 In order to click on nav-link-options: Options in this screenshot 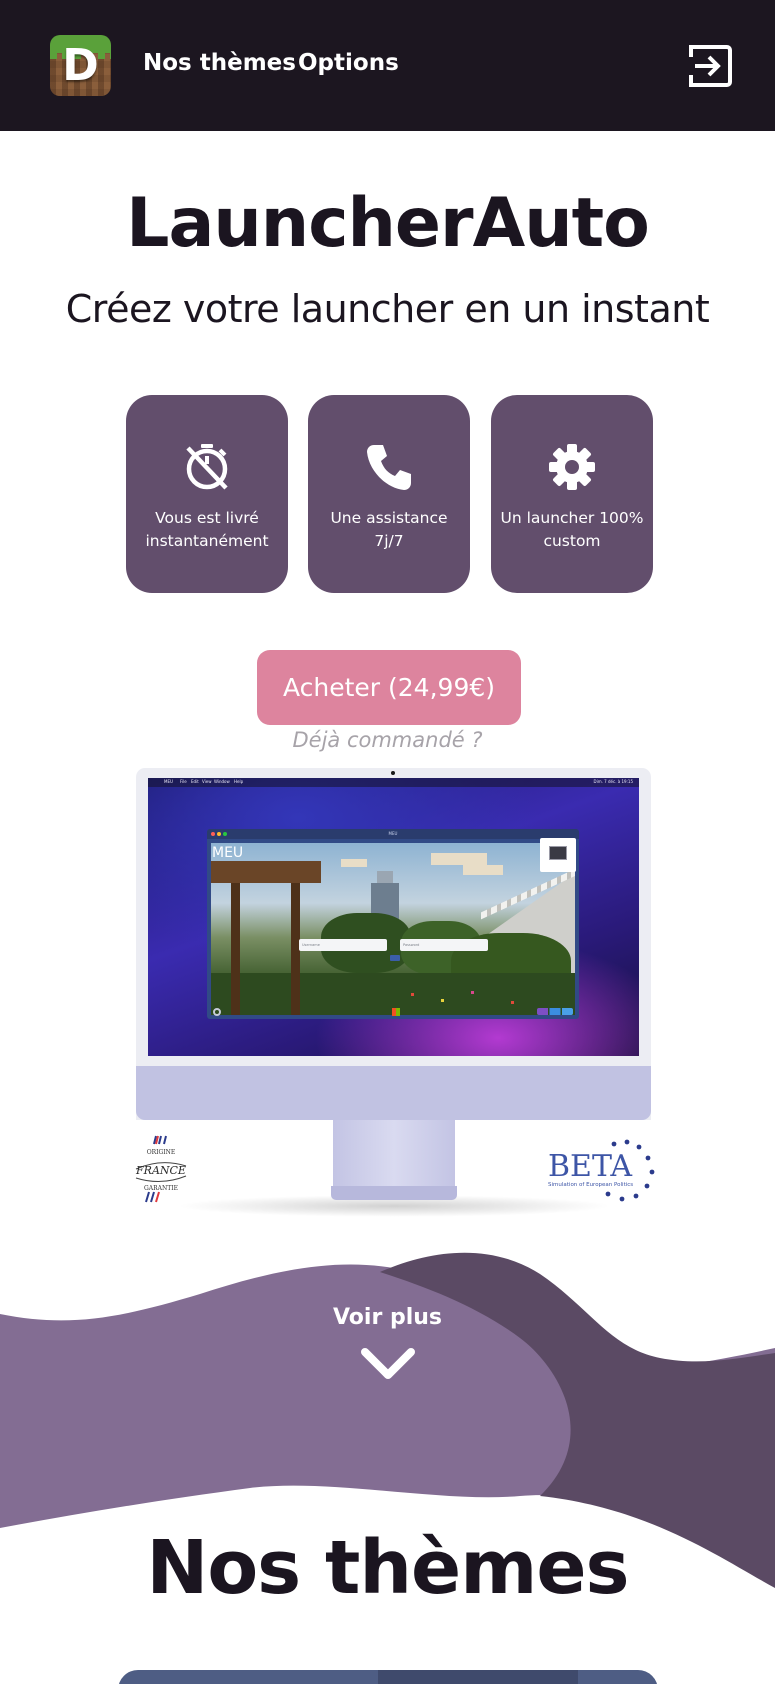, I will do `click(348, 63)`.